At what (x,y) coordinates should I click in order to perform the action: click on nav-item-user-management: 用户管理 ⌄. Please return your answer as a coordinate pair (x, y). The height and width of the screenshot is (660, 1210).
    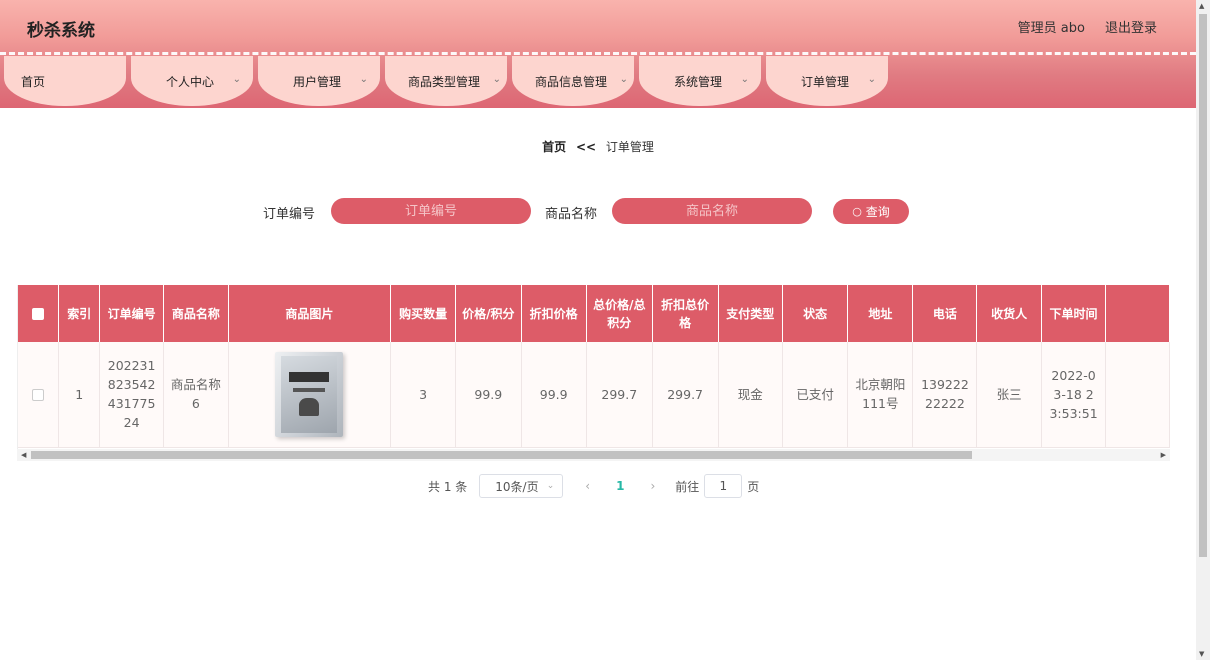
    Looking at the image, I should click on (319, 81).